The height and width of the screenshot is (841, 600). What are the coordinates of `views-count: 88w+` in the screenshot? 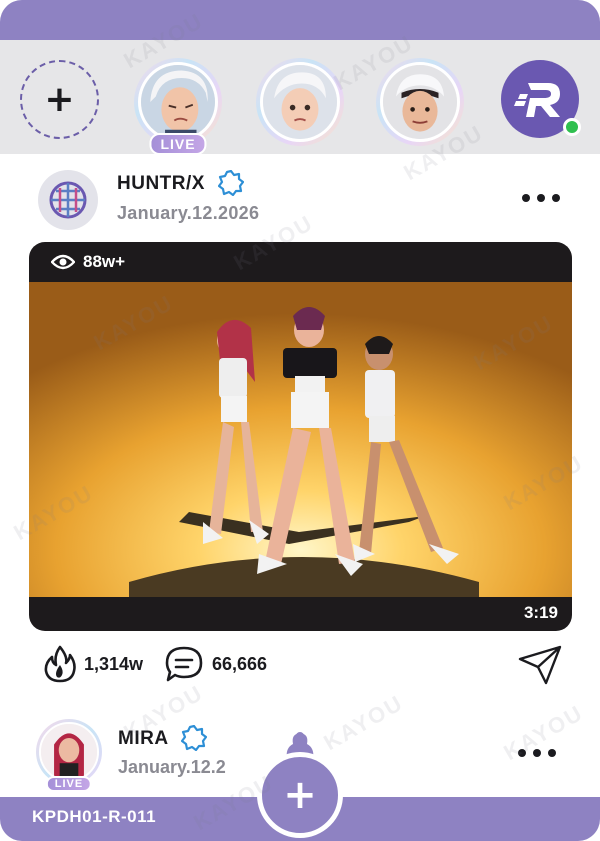 It's located at (104, 261).